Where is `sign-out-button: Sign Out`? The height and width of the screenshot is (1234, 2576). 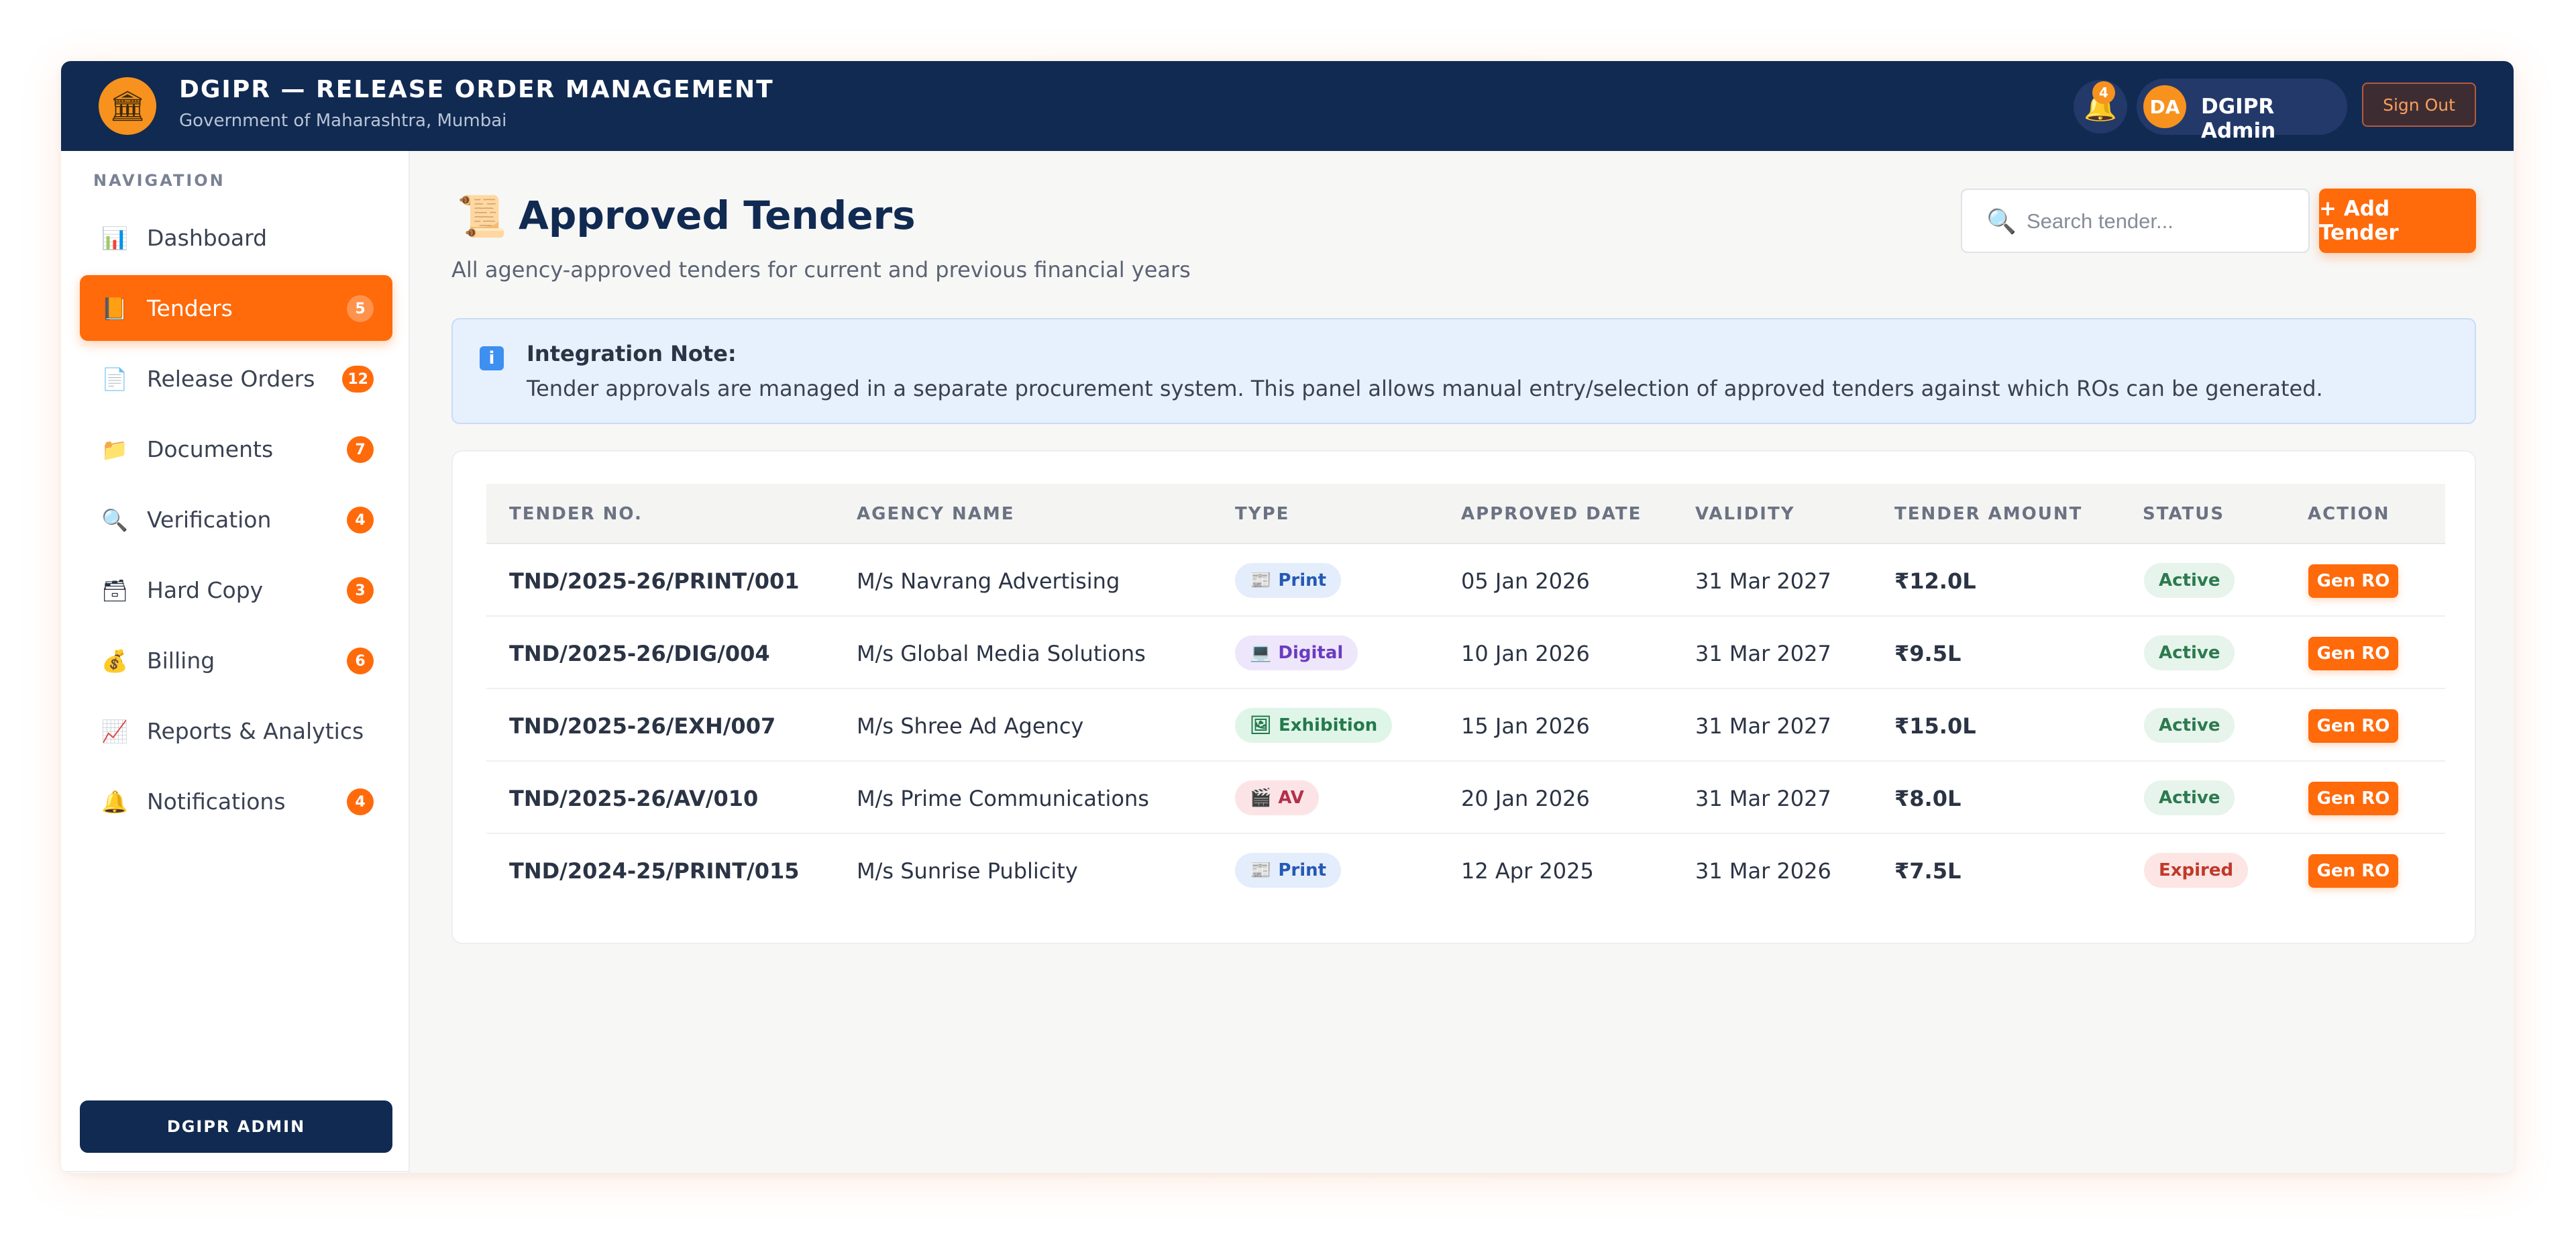 sign-out-button: Sign Out is located at coordinates (2419, 105).